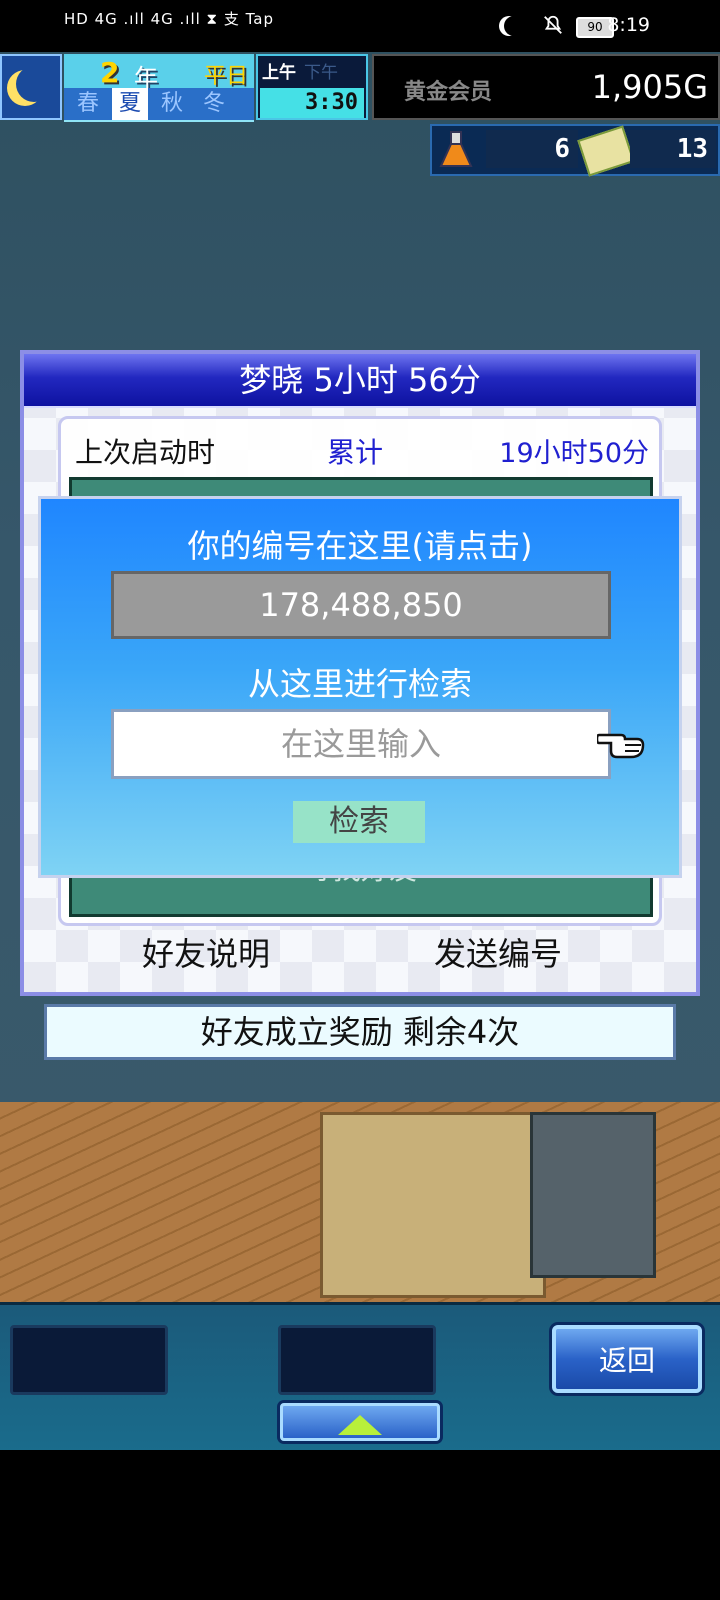 This screenshot has height=1600, width=720. Describe the element at coordinates (360, 1032) in the screenshot. I see `friend-bonus-bar: 好友成立奖励 剩余4次` at that location.